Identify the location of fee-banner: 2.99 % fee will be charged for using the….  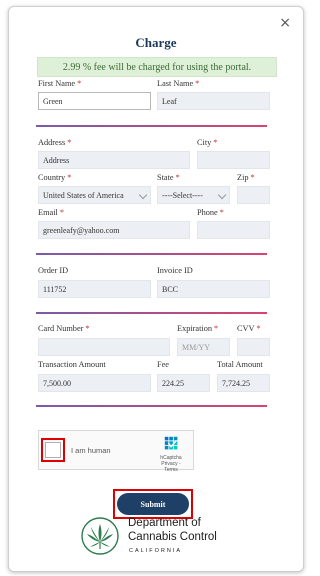
(157, 67).